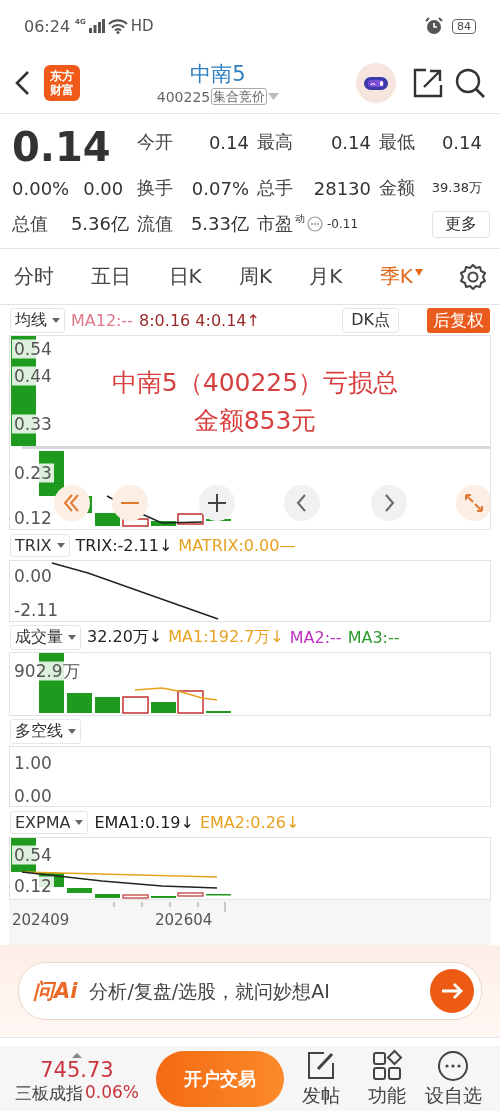  Describe the element at coordinates (226, 637) in the screenshot. I see `legend-value: MA1:192.7万↓` at that location.